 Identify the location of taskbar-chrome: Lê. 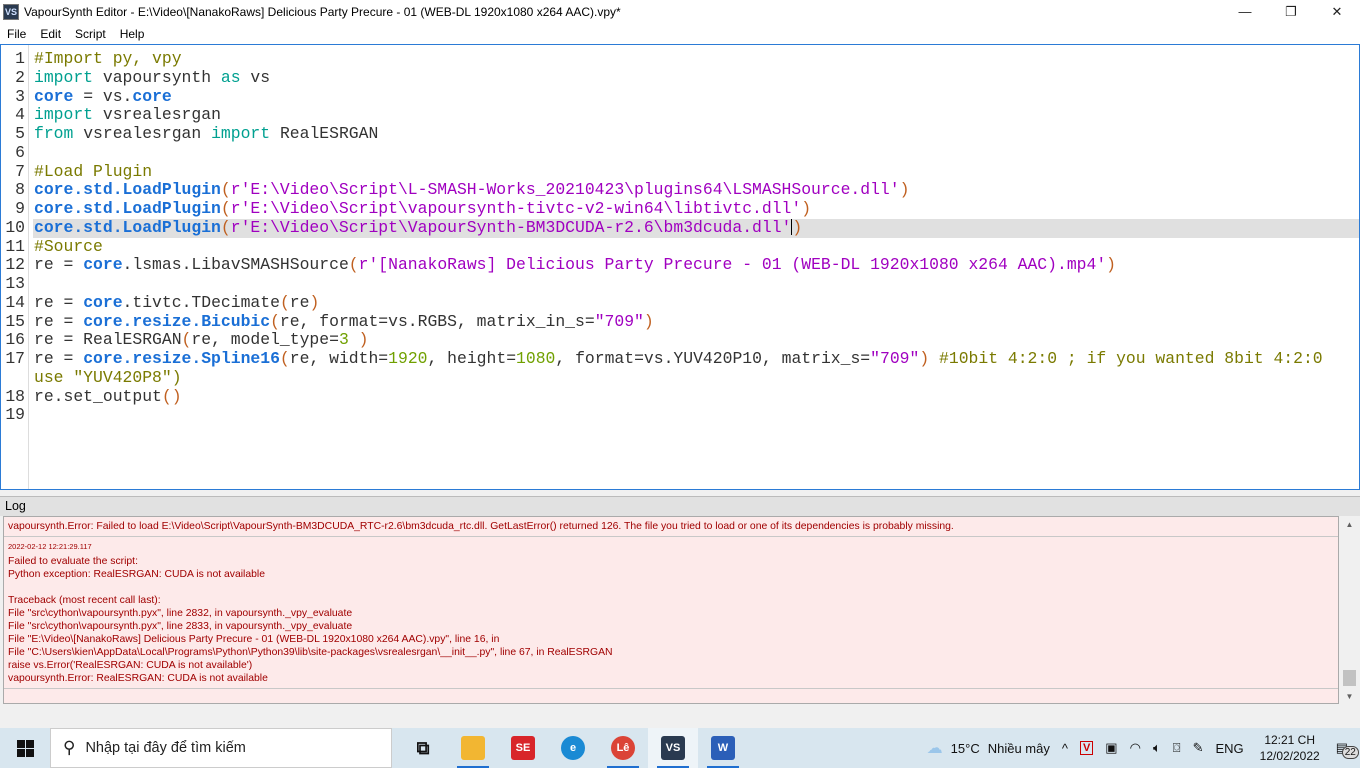
(623, 748).